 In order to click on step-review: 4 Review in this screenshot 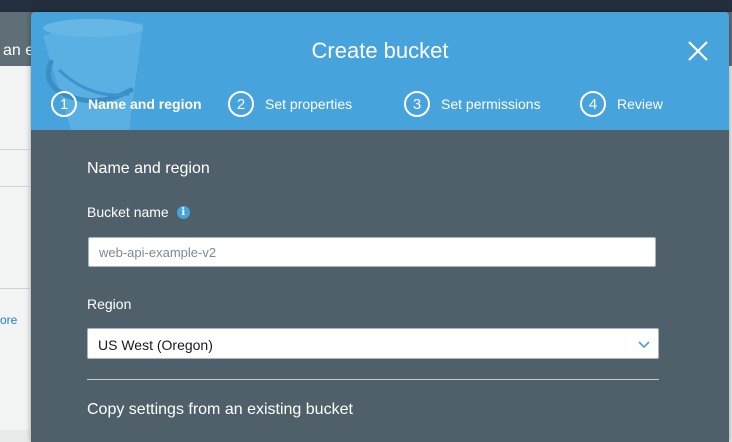, I will do `click(621, 104)`.